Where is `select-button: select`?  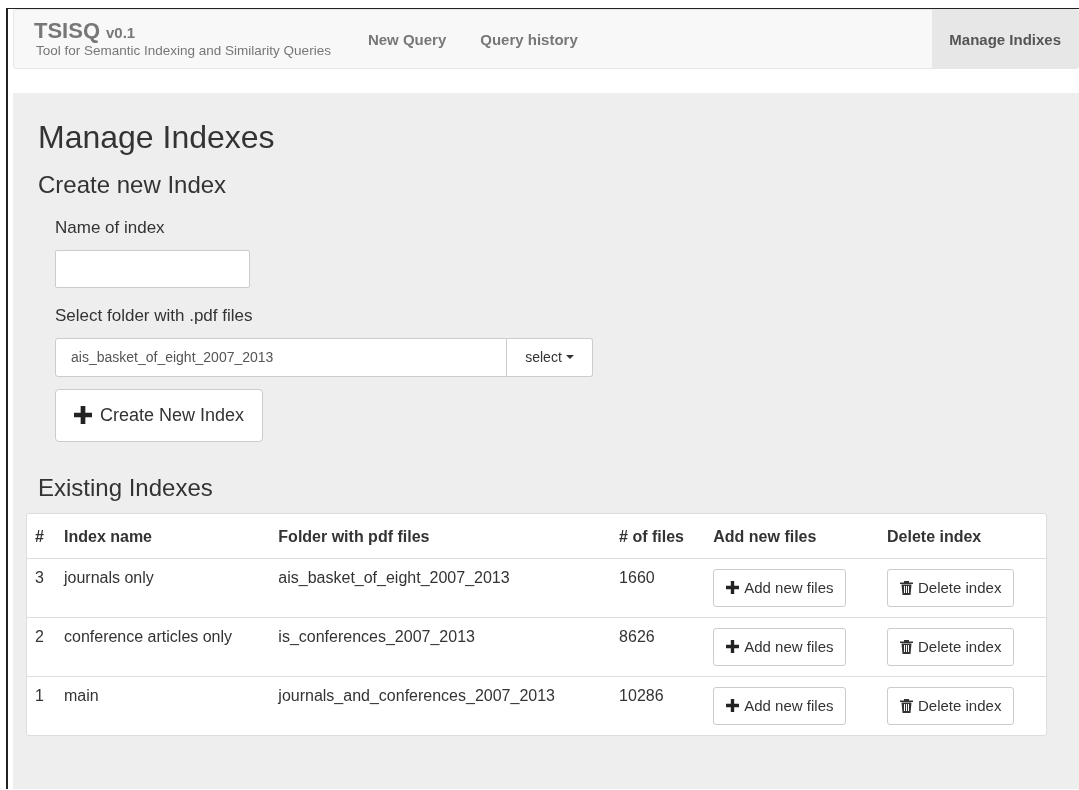
select-button: select is located at coordinates (550, 357).